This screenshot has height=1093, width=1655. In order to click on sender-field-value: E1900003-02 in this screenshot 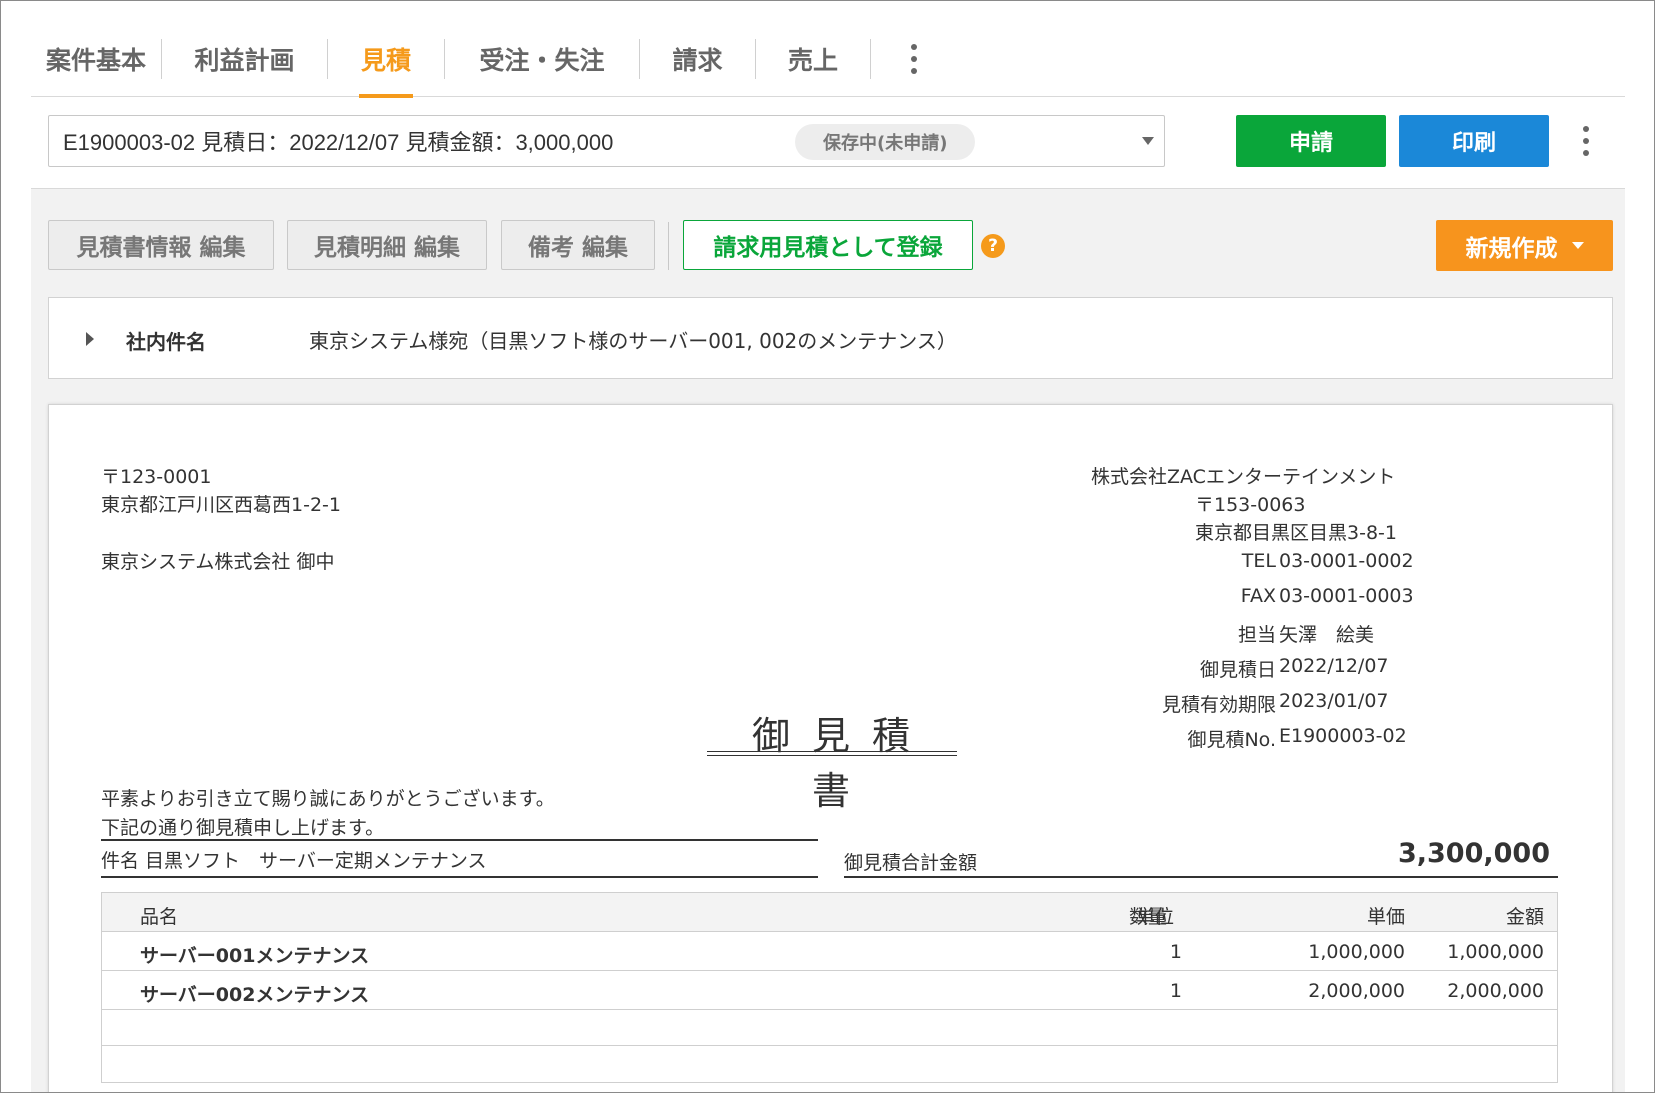, I will do `click(1343, 736)`.